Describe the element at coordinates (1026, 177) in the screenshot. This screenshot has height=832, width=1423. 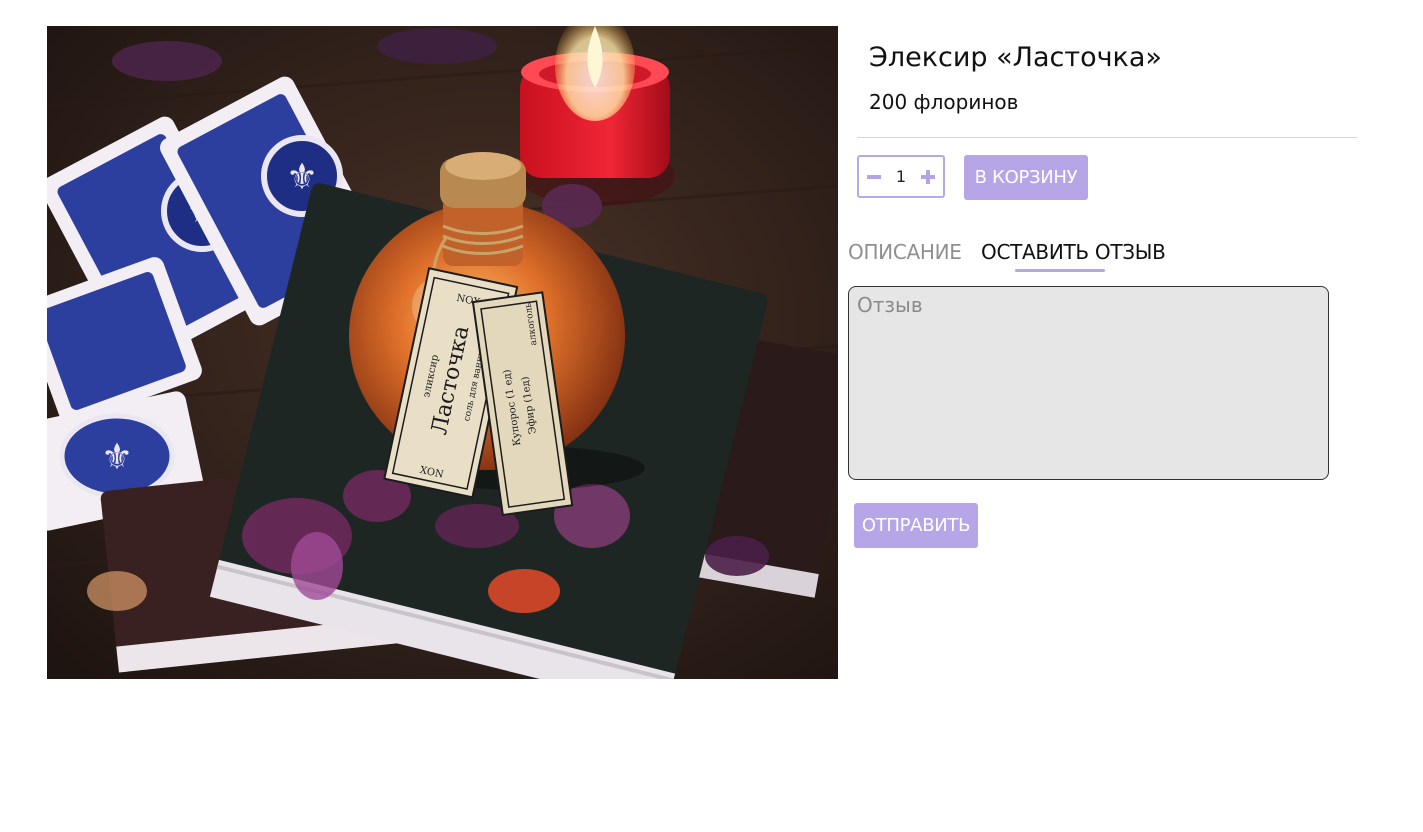
I see `add-to-cart-button: В КОРЗИНУ` at that location.